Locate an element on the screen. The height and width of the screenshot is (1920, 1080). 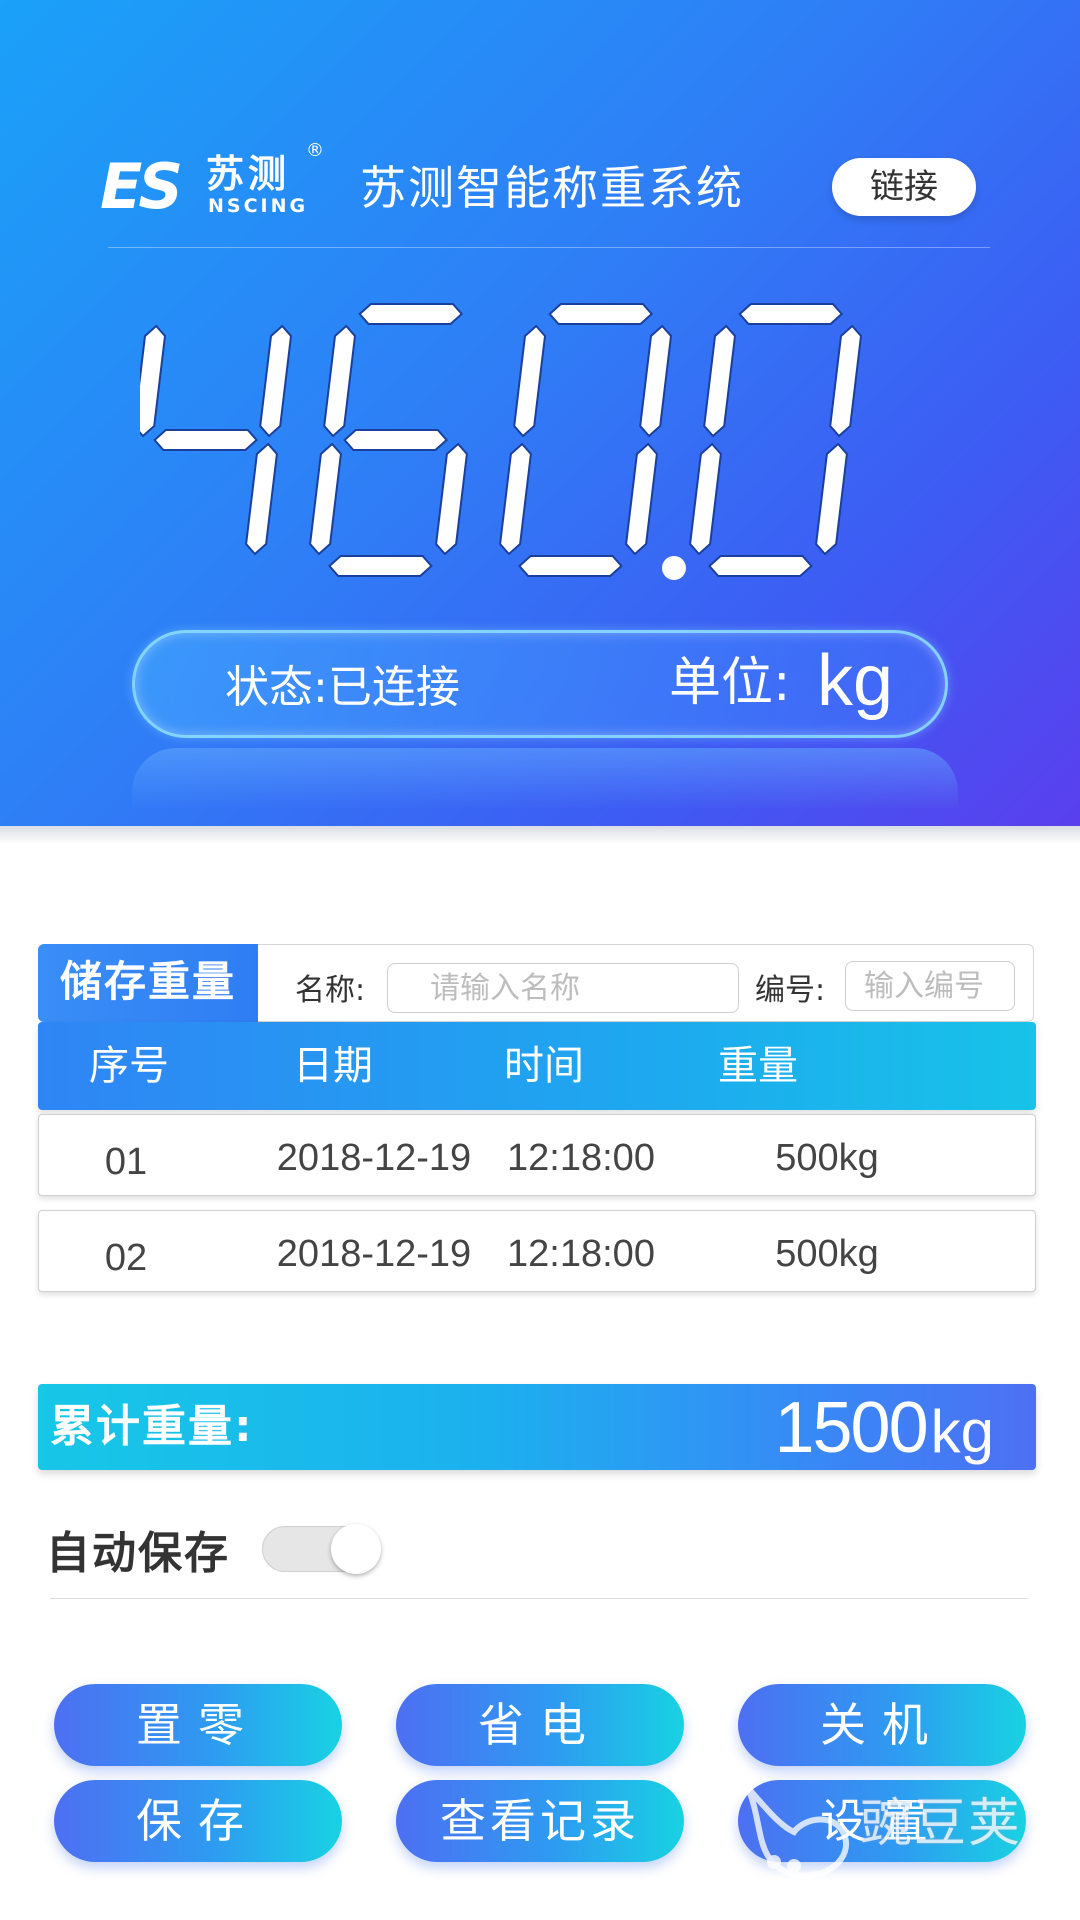
unit-label: 单位: is located at coordinates (730, 683).